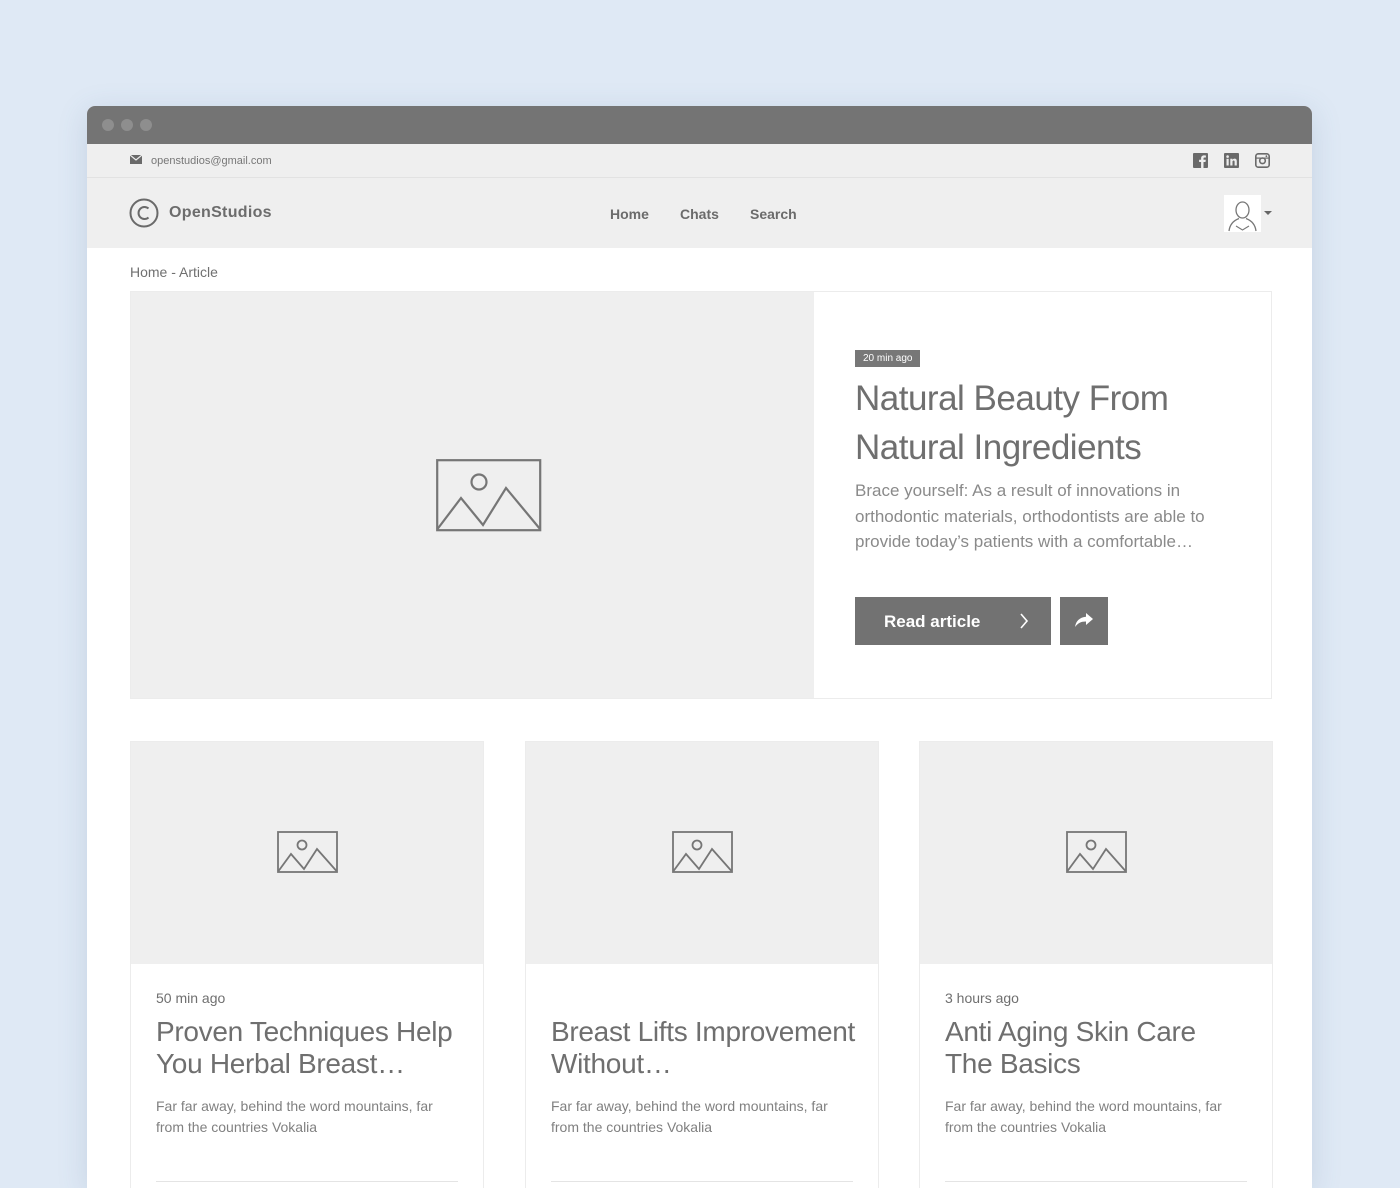 The width and height of the screenshot is (1400, 1188). Describe the element at coordinates (982, 998) in the screenshot. I see `card-time: 3 hours ago` at that location.